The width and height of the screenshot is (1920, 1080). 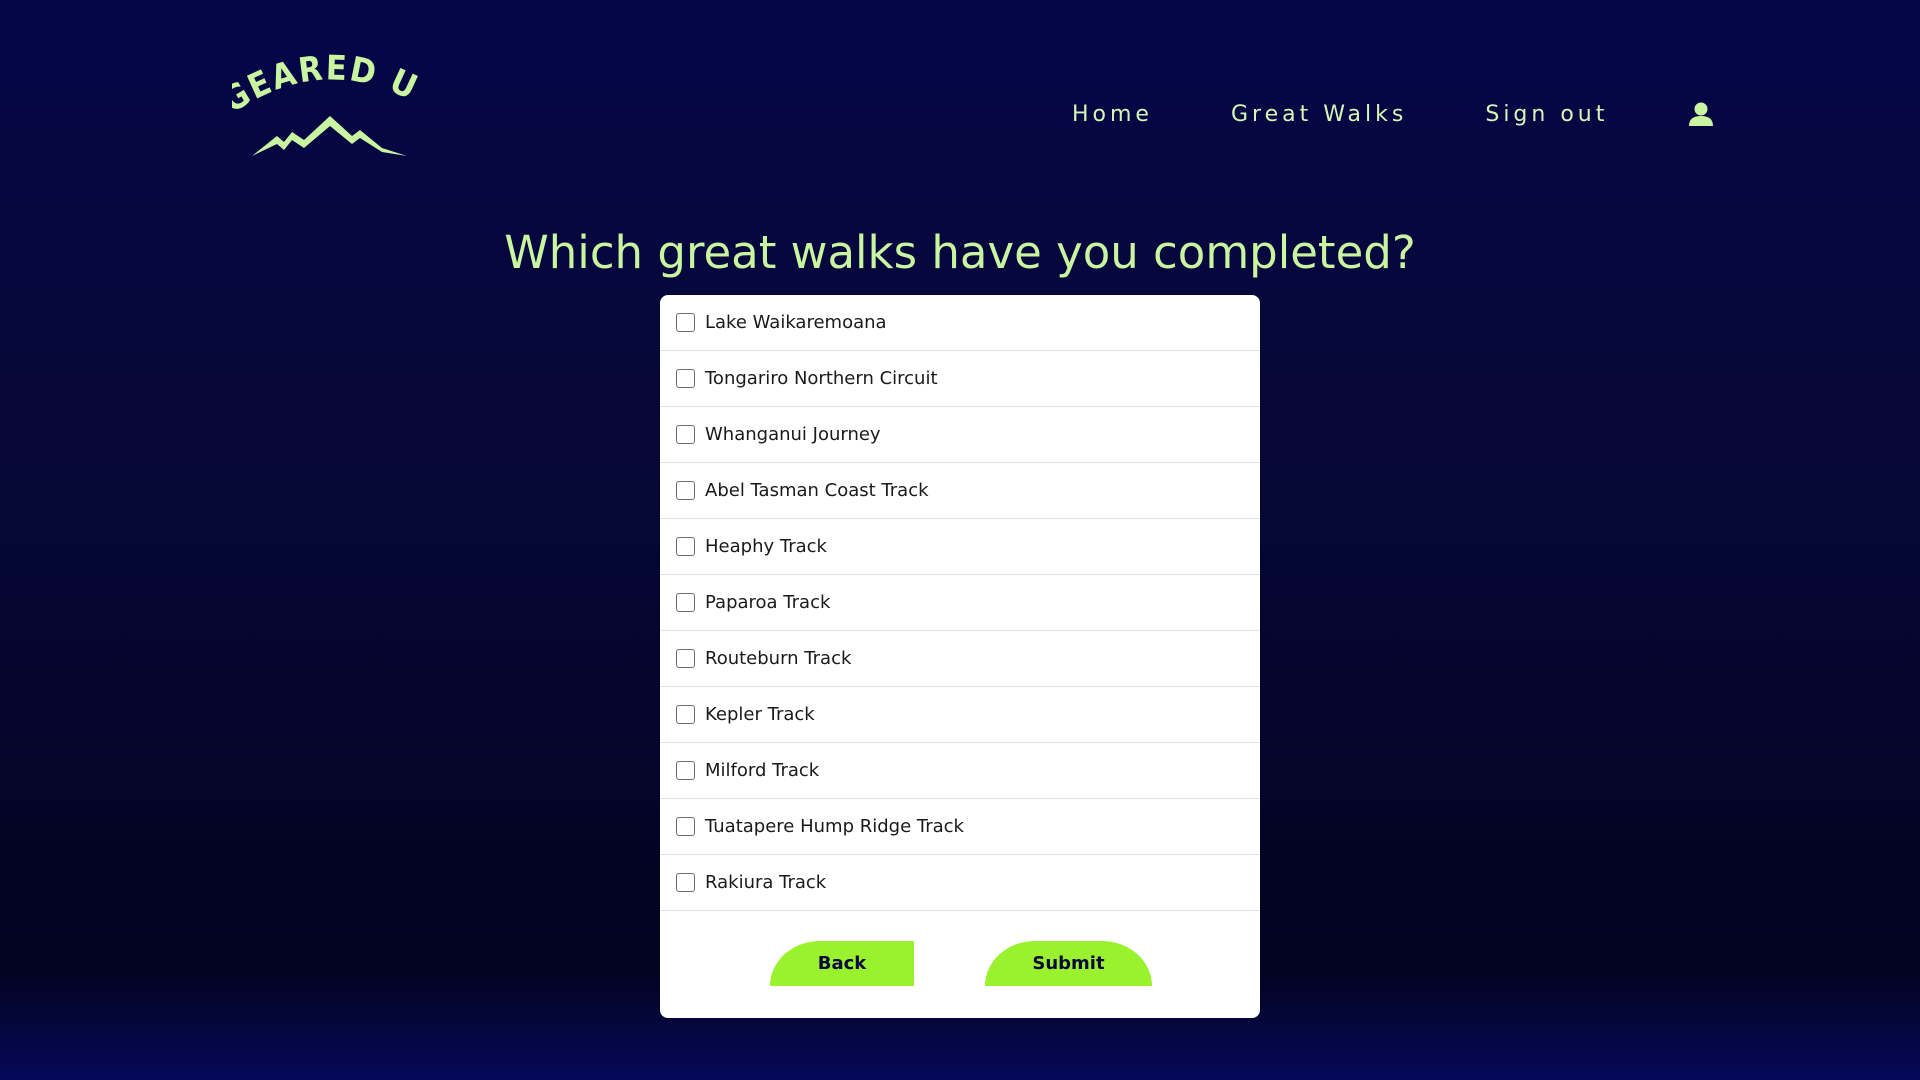 What do you see at coordinates (842, 963) in the screenshot?
I see `back-button: Back` at bounding box center [842, 963].